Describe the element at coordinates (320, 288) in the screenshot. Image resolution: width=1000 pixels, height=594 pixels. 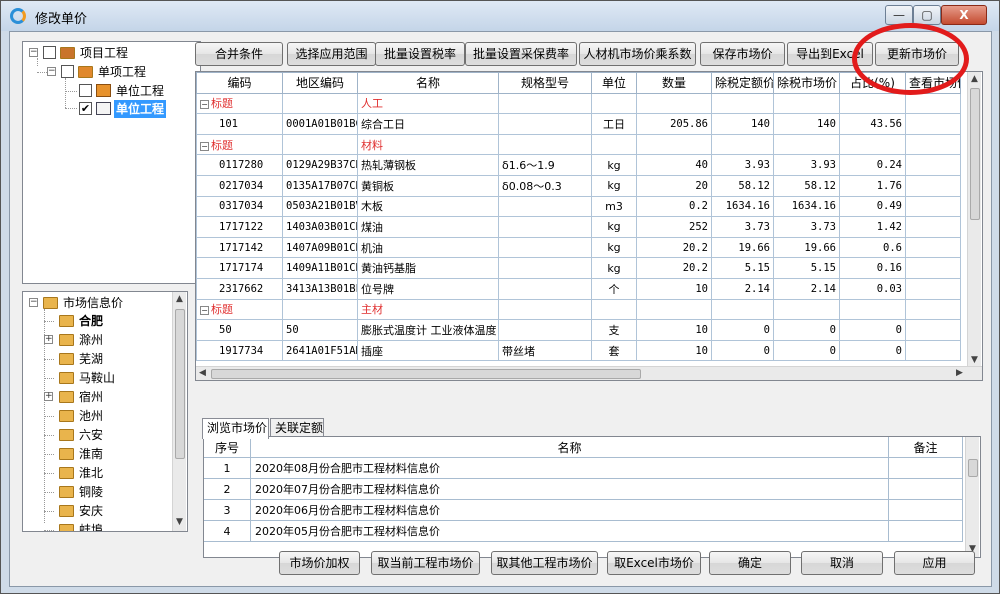
I see `cell-region: 3413A13B01BF` at that location.